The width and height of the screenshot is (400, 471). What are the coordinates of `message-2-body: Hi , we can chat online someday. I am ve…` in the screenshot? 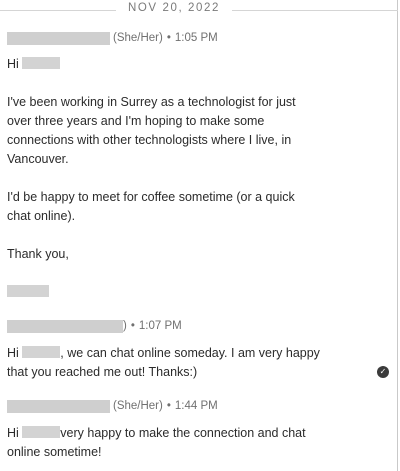 It's located at (187, 363).